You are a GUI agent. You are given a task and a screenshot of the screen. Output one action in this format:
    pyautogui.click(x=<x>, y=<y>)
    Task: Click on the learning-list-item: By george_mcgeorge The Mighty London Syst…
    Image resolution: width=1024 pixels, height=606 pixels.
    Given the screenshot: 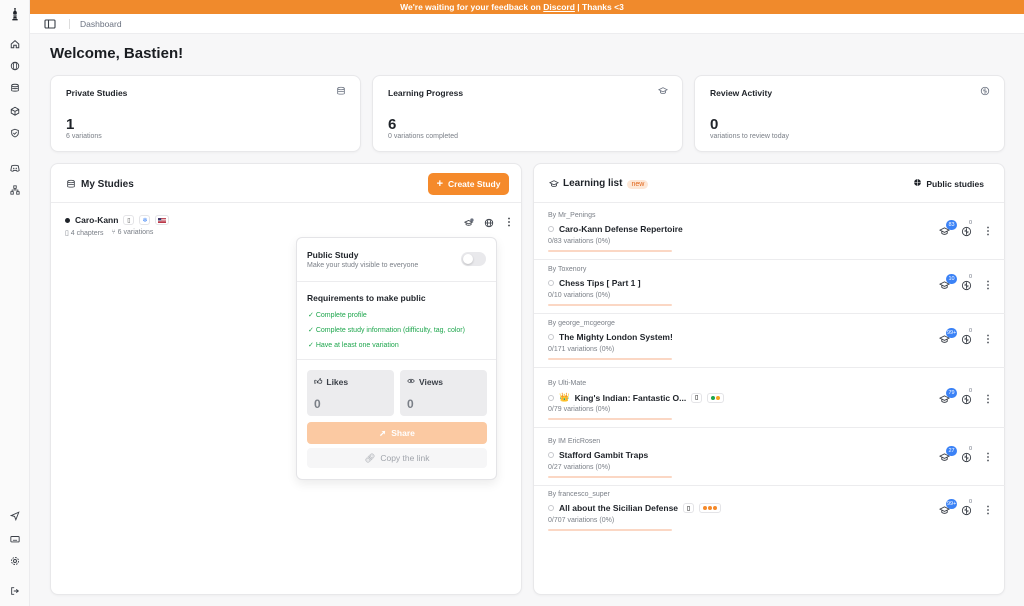 What is the action you would take?
    pyautogui.click(x=769, y=341)
    